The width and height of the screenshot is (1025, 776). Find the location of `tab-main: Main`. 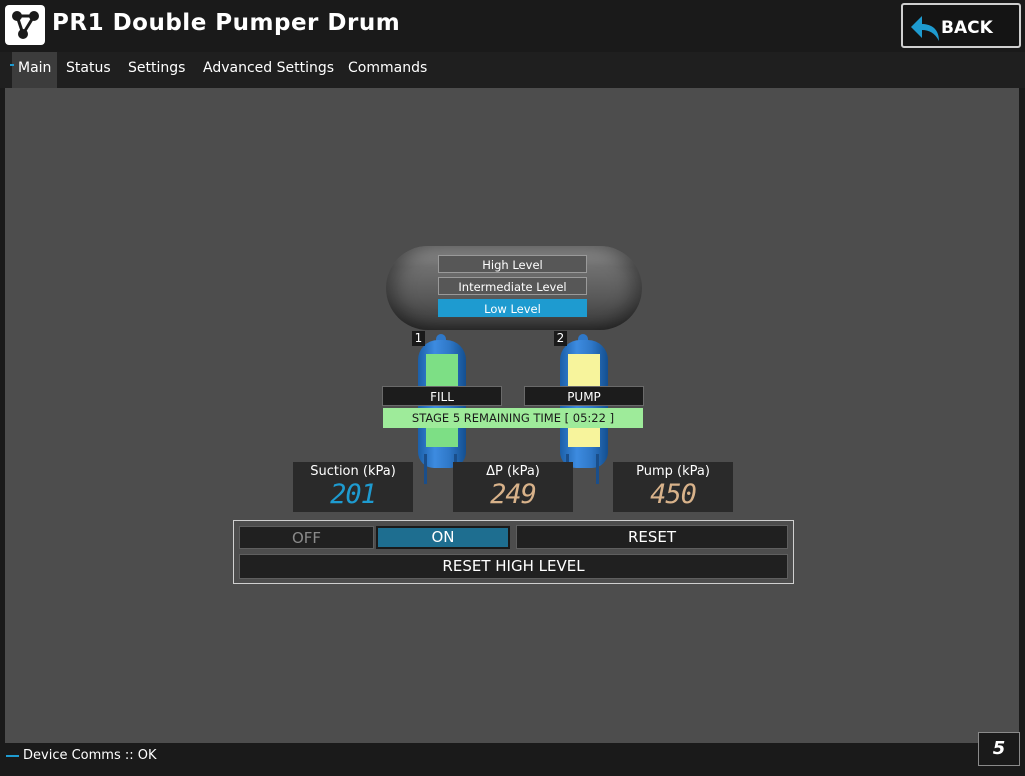

tab-main: Main is located at coordinates (33, 70).